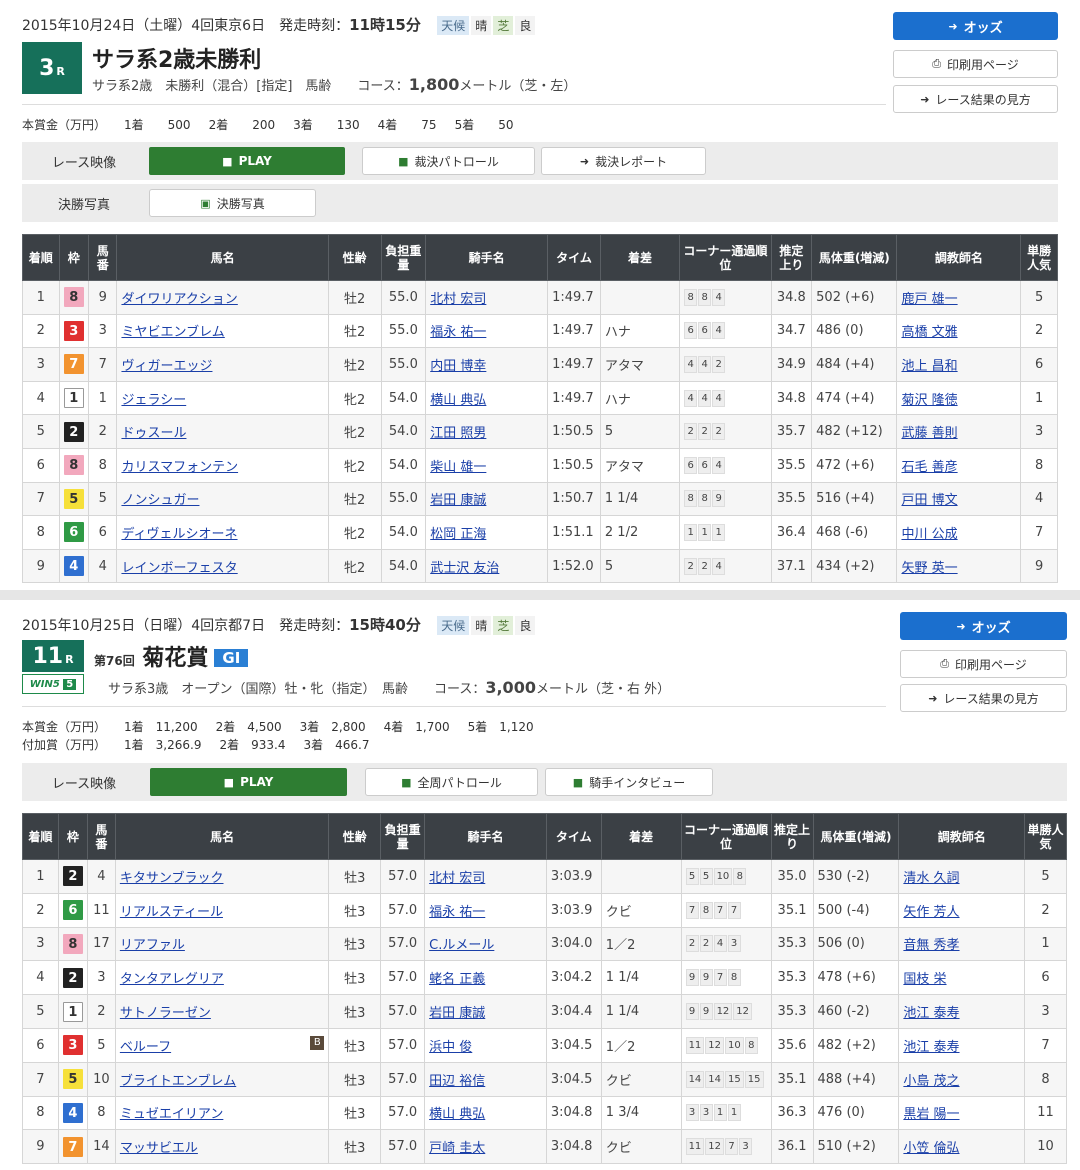 Image resolution: width=1080 pixels, height=1170 pixels. What do you see at coordinates (929, 568) in the screenshot?
I see `trainer-link: 矢野 英一` at bounding box center [929, 568].